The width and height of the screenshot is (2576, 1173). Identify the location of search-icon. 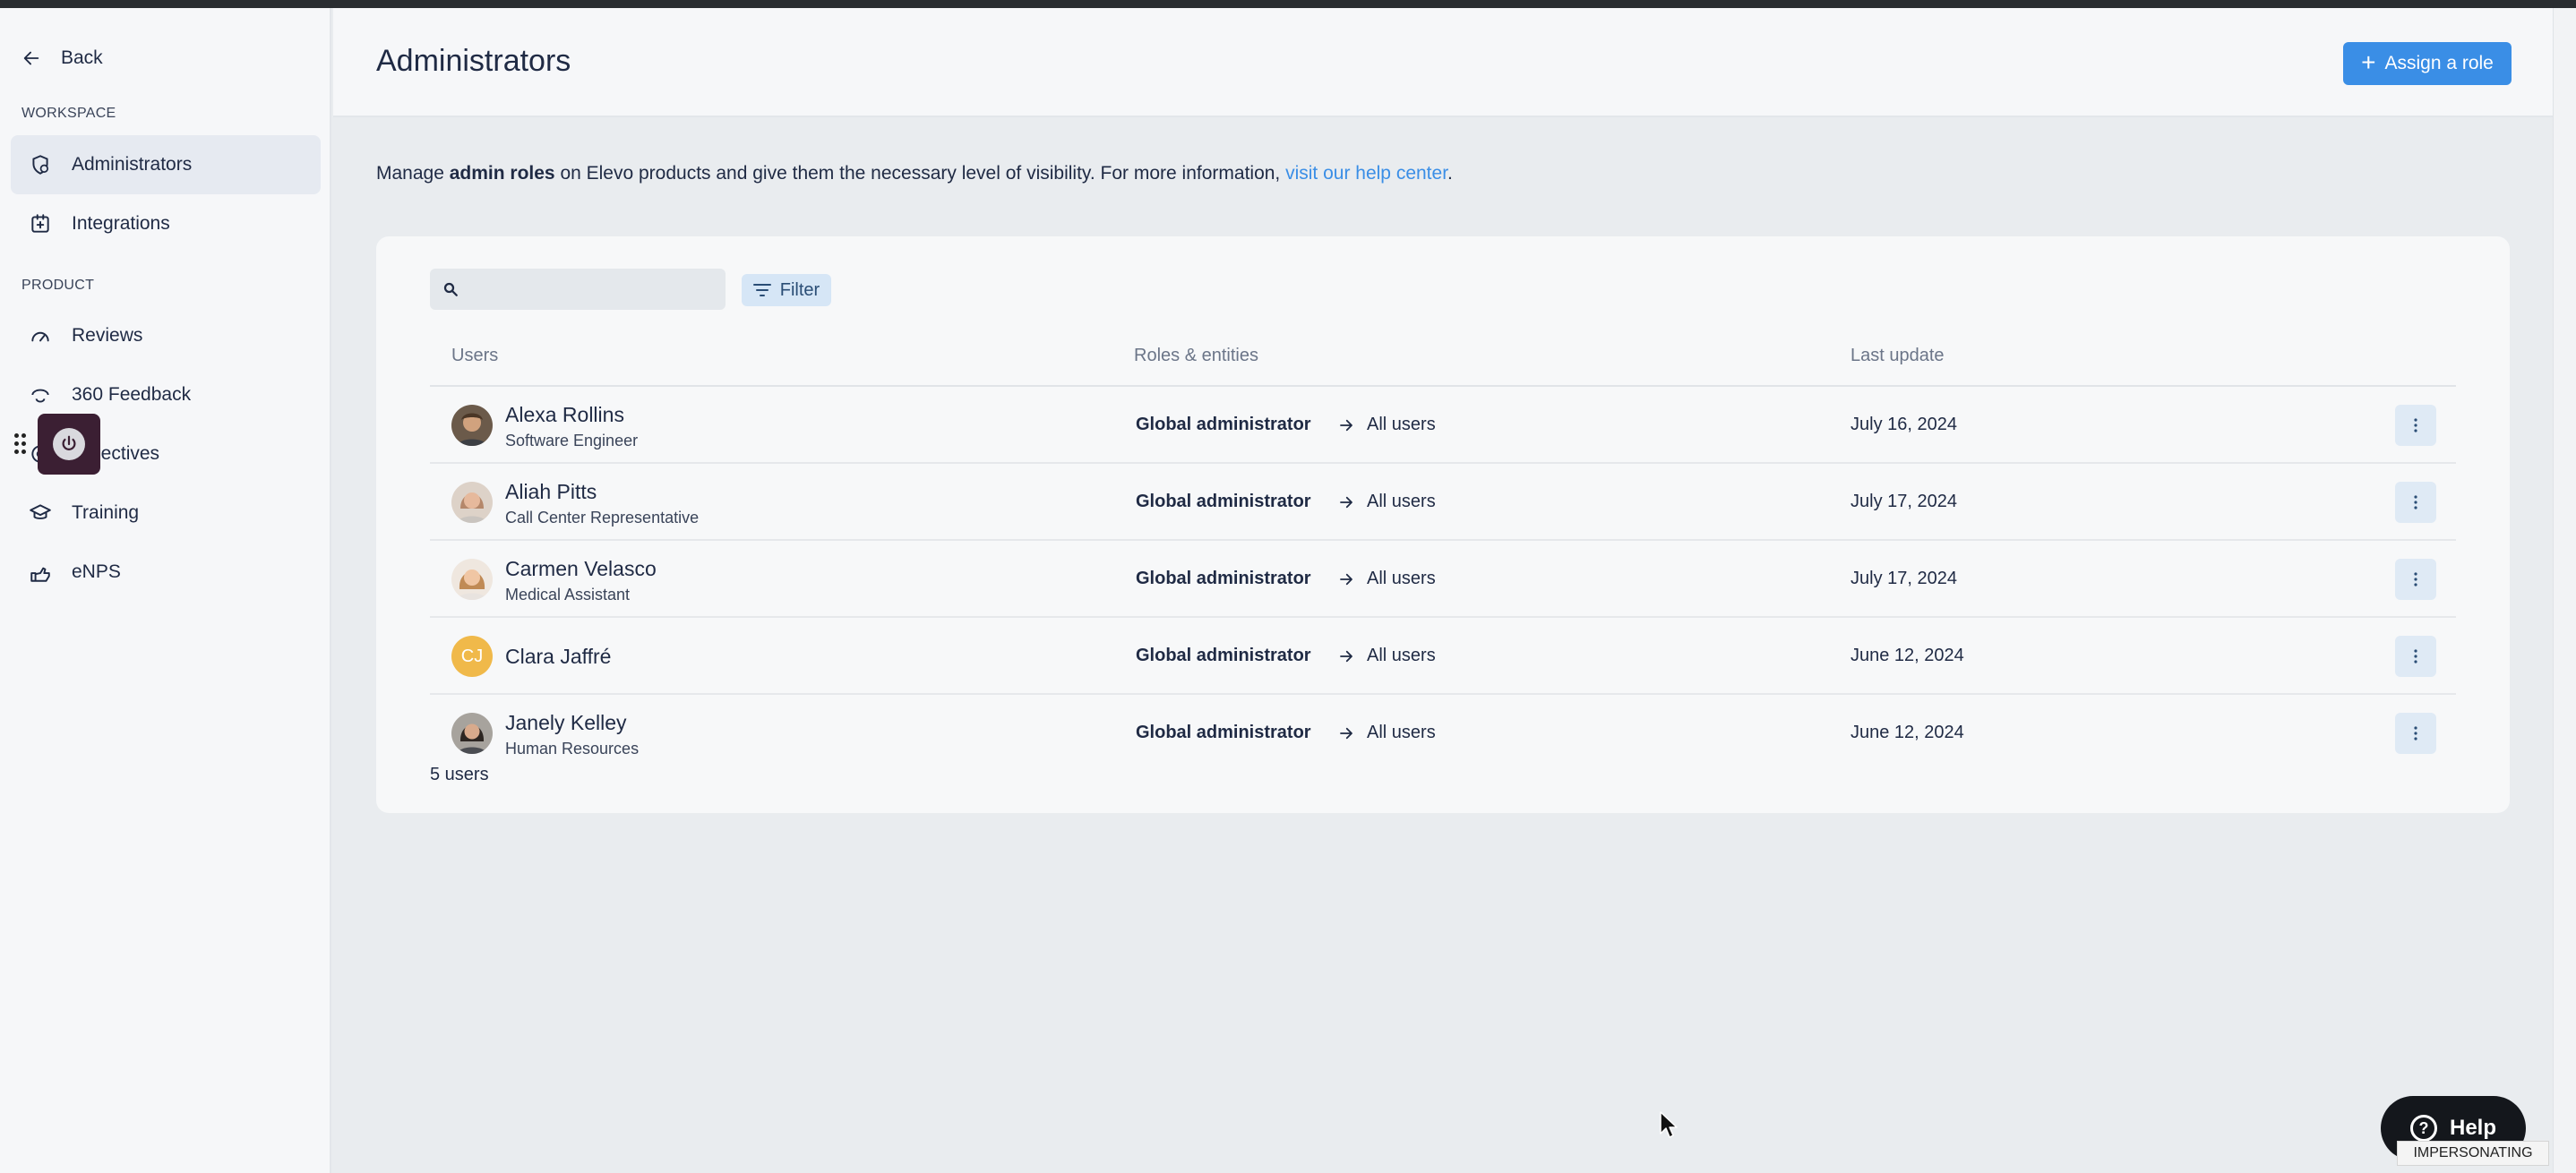
(450, 289).